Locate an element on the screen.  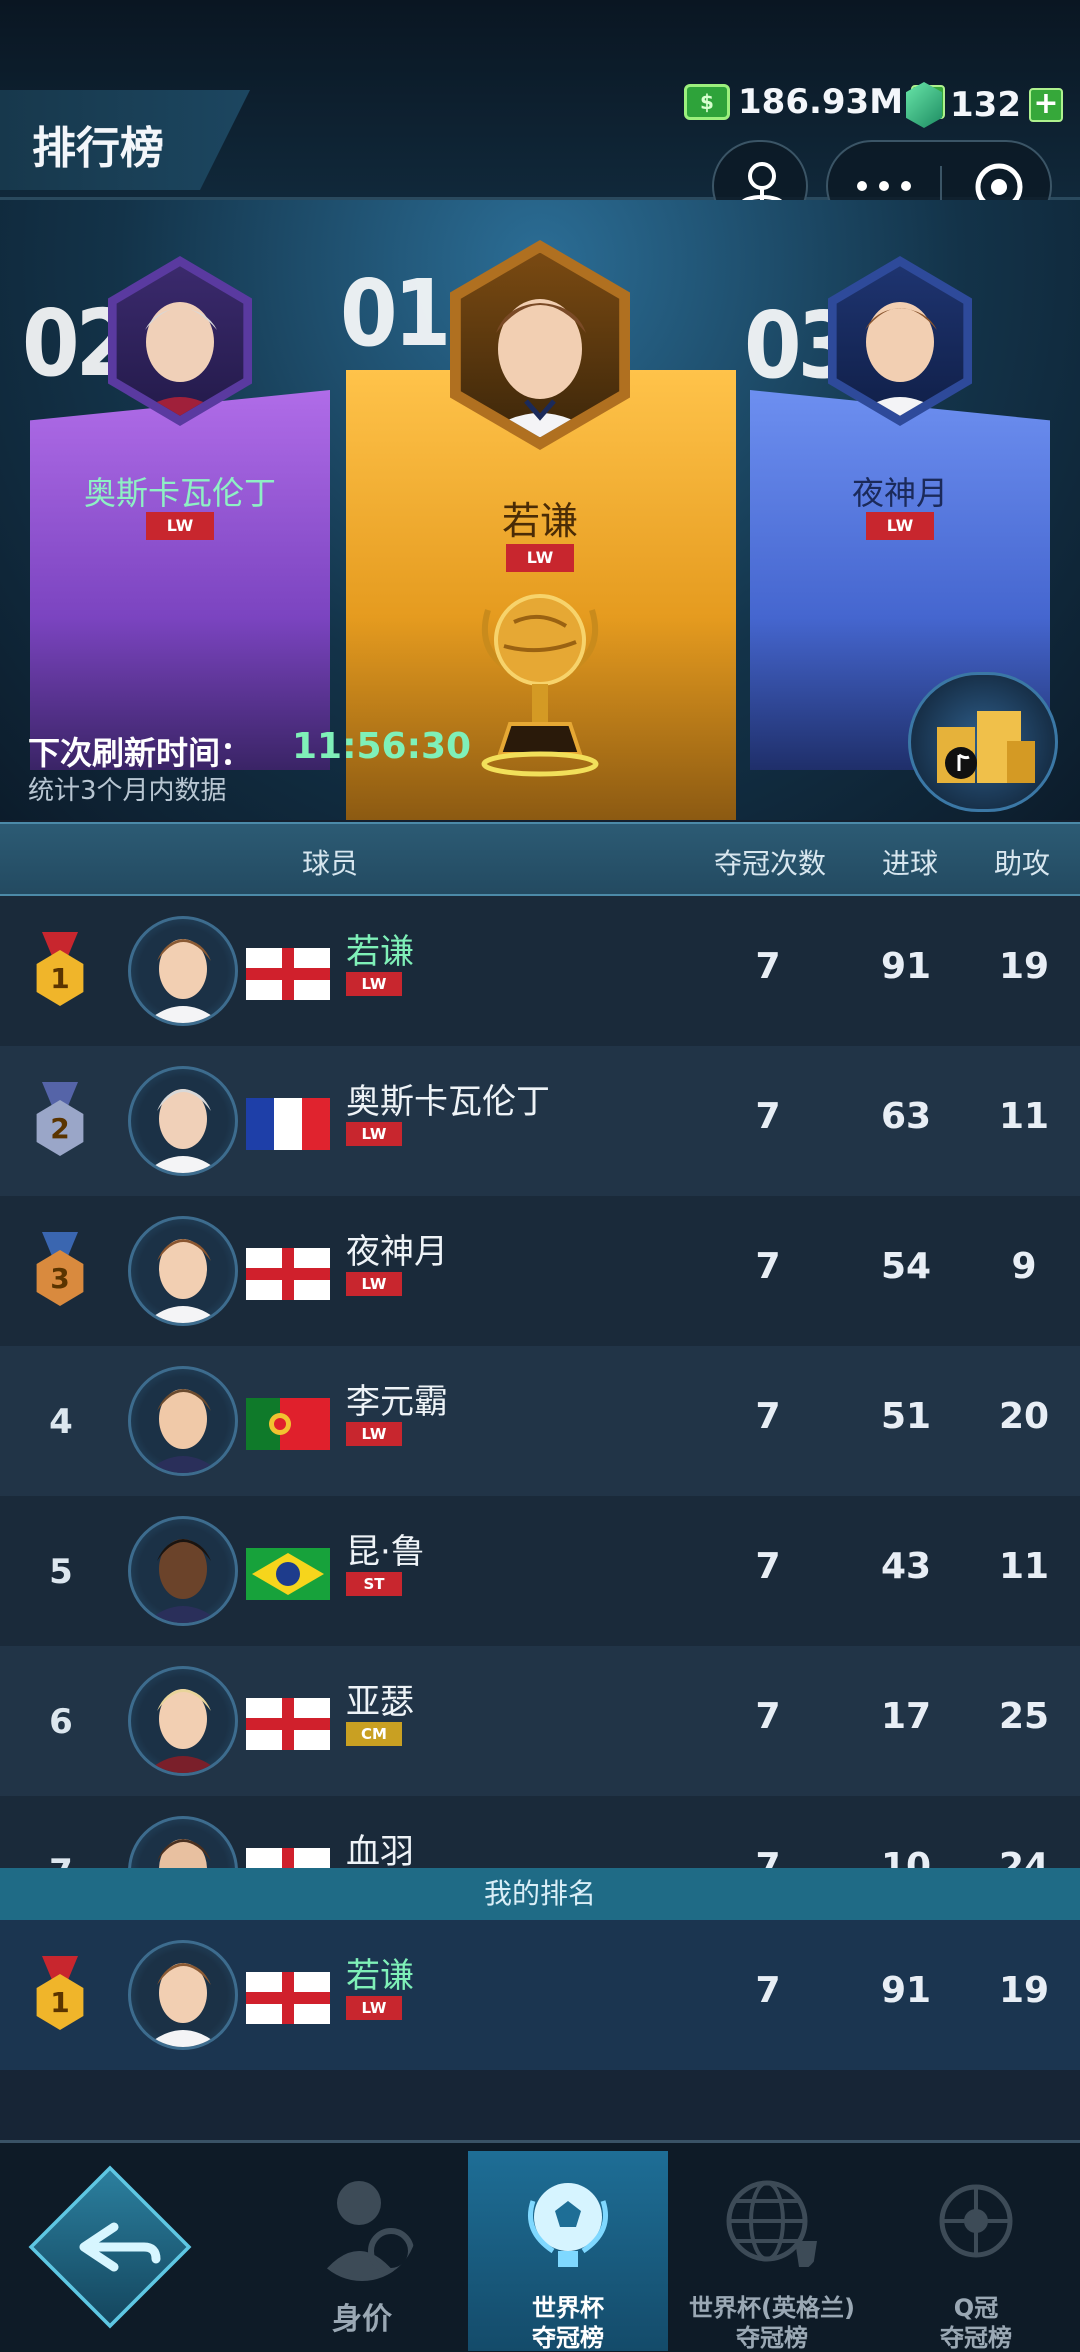
gift-icon is located at coordinates (986, 747).